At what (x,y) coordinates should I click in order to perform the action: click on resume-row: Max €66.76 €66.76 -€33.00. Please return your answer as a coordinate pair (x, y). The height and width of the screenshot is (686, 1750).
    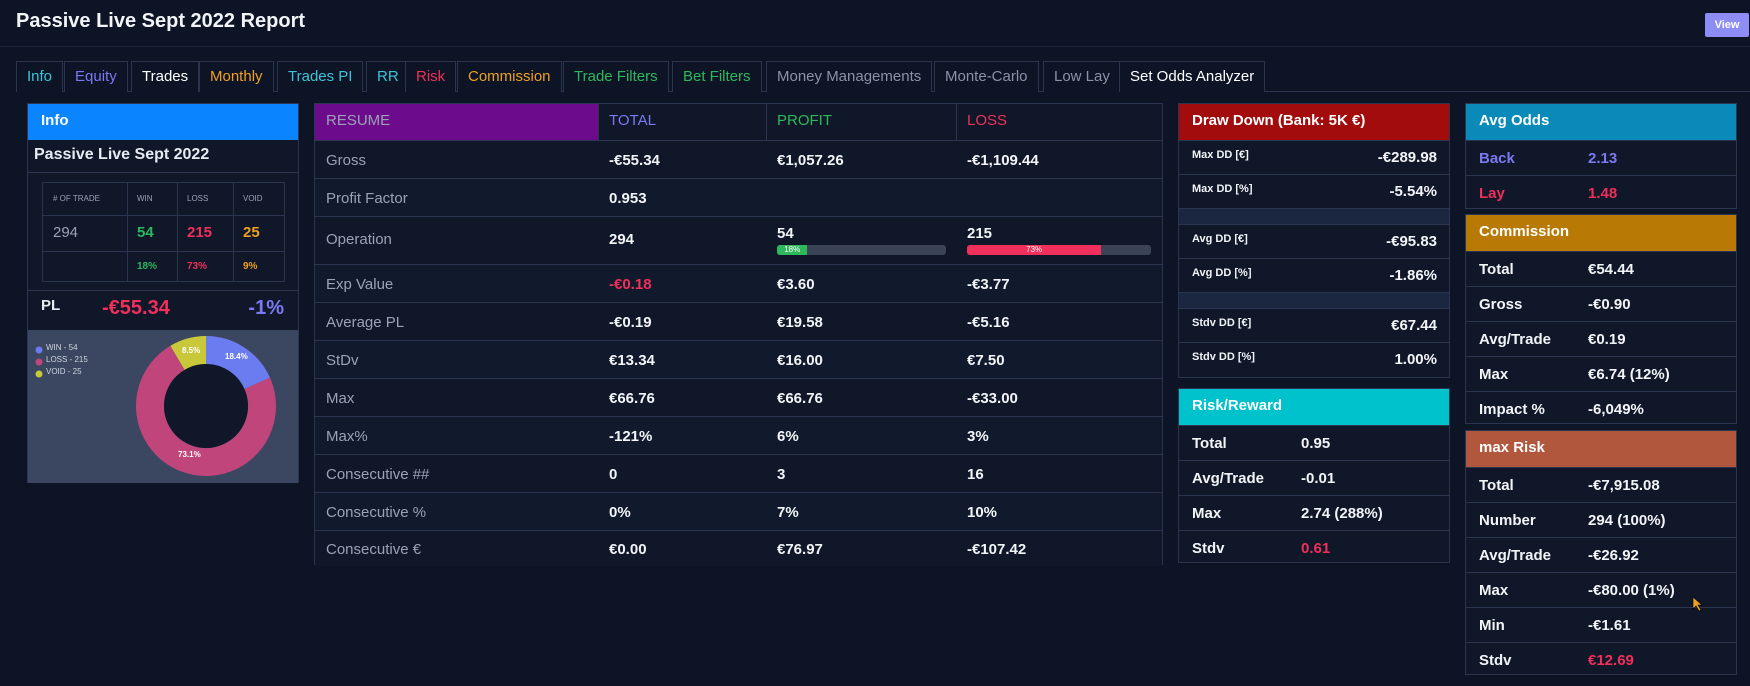
    Looking at the image, I should click on (738, 397).